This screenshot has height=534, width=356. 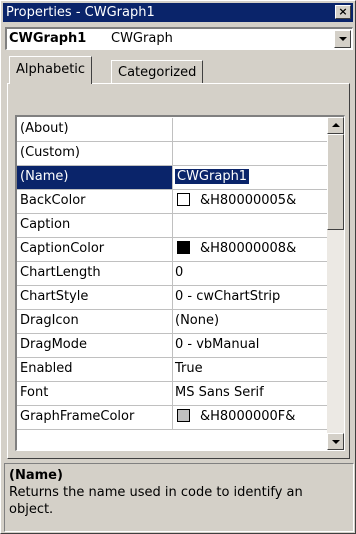 What do you see at coordinates (335, 283) in the screenshot?
I see `vertical-scrollbar` at bounding box center [335, 283].